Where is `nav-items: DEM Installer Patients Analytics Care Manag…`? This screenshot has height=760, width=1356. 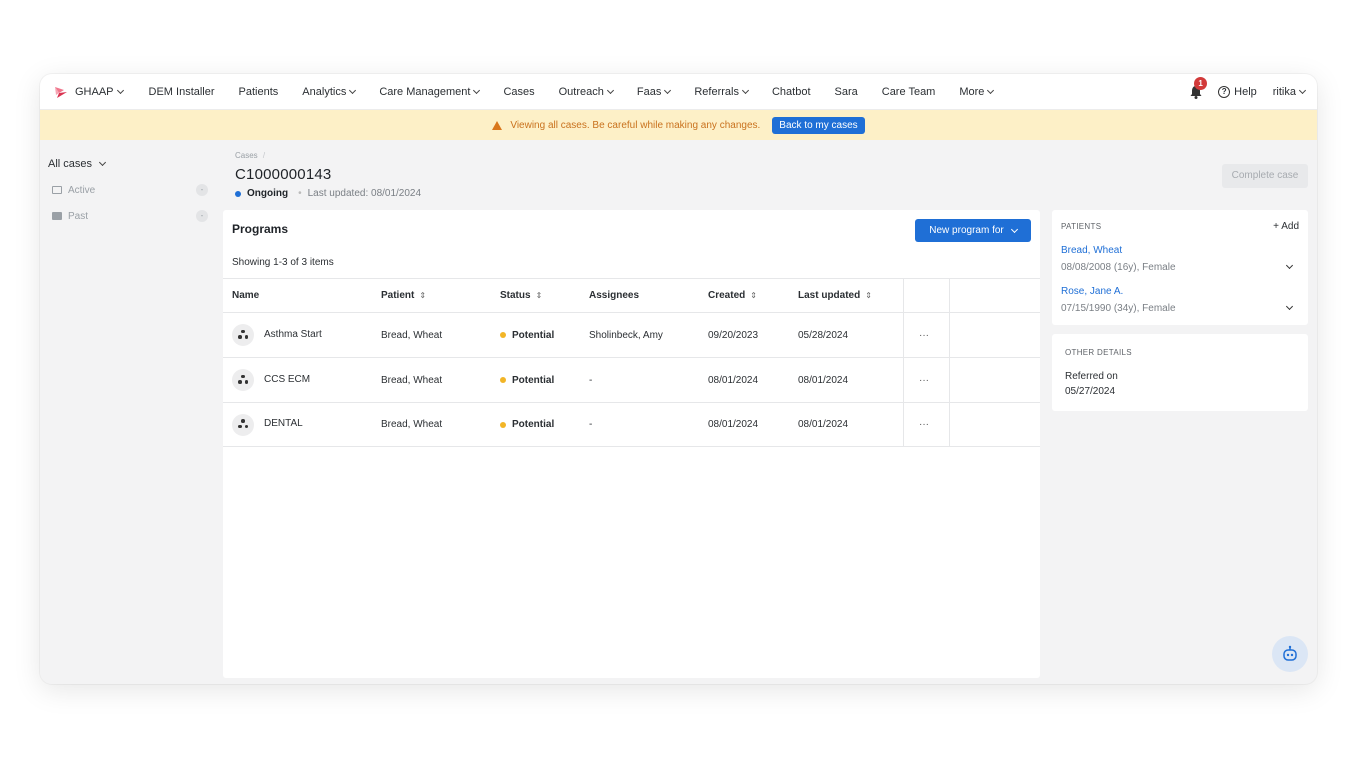
nav-items: DEM Installer Patients Analytics Care Manag… is located at coordinates (583, 92).